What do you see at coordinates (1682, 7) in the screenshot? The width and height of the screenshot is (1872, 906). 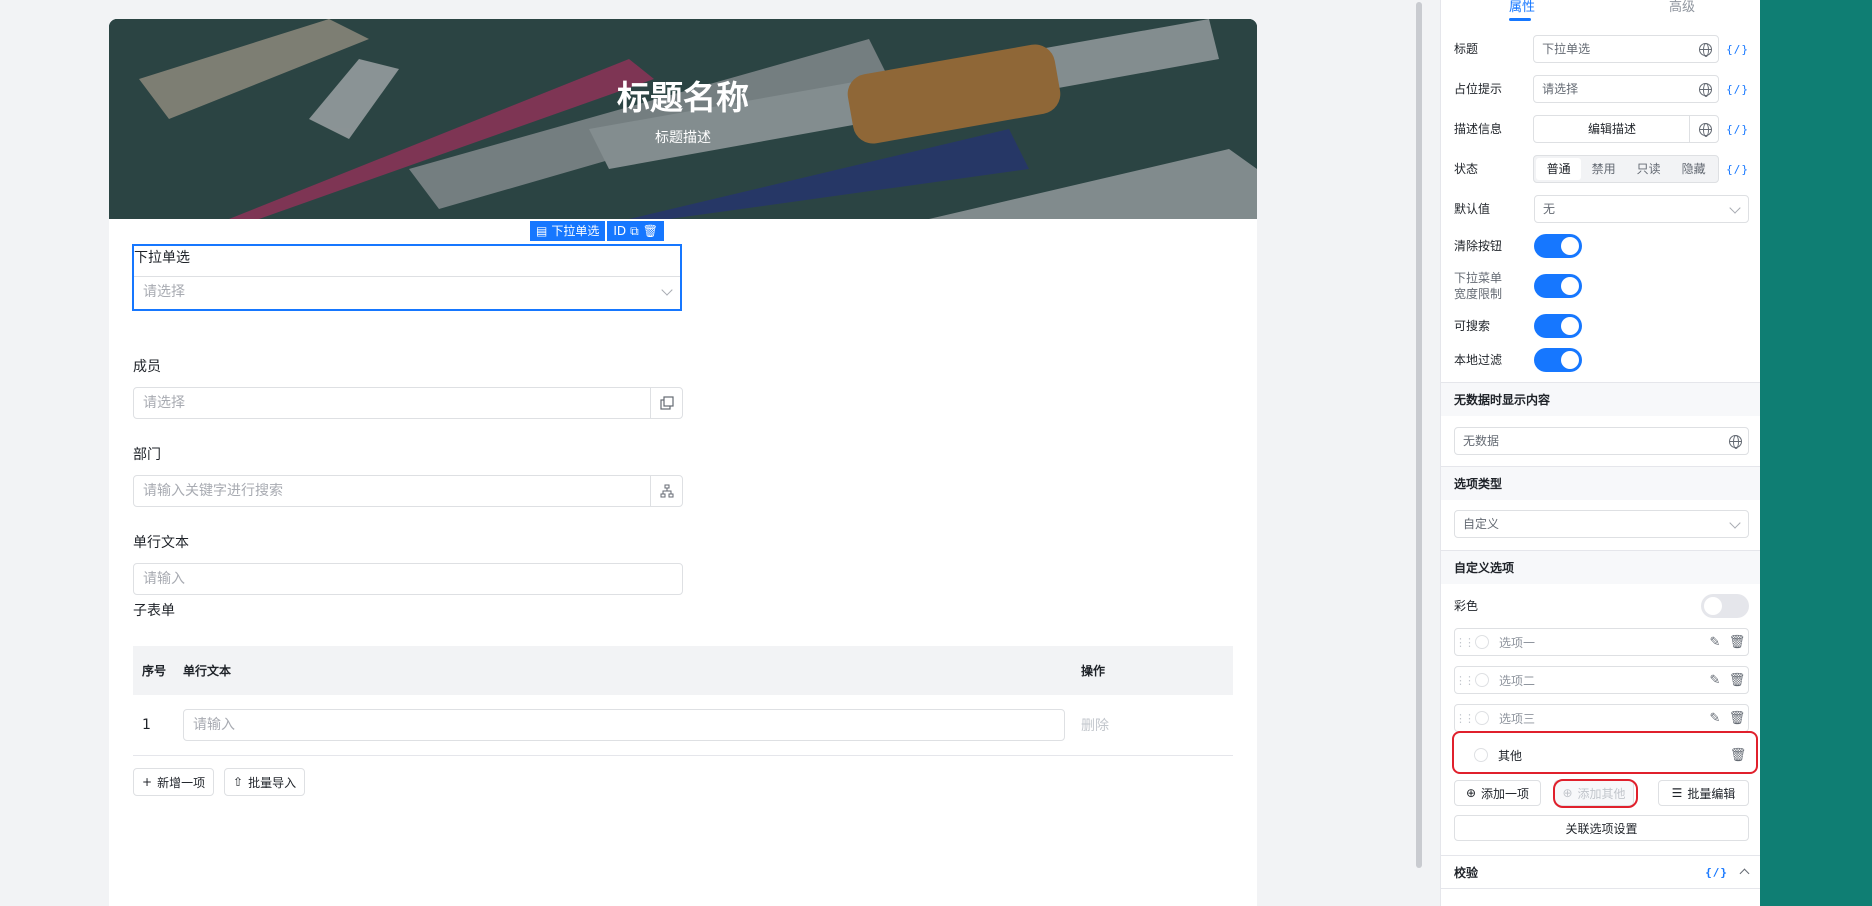 I see `tab-advanced: 高级` at bounding box center [1682, 7].